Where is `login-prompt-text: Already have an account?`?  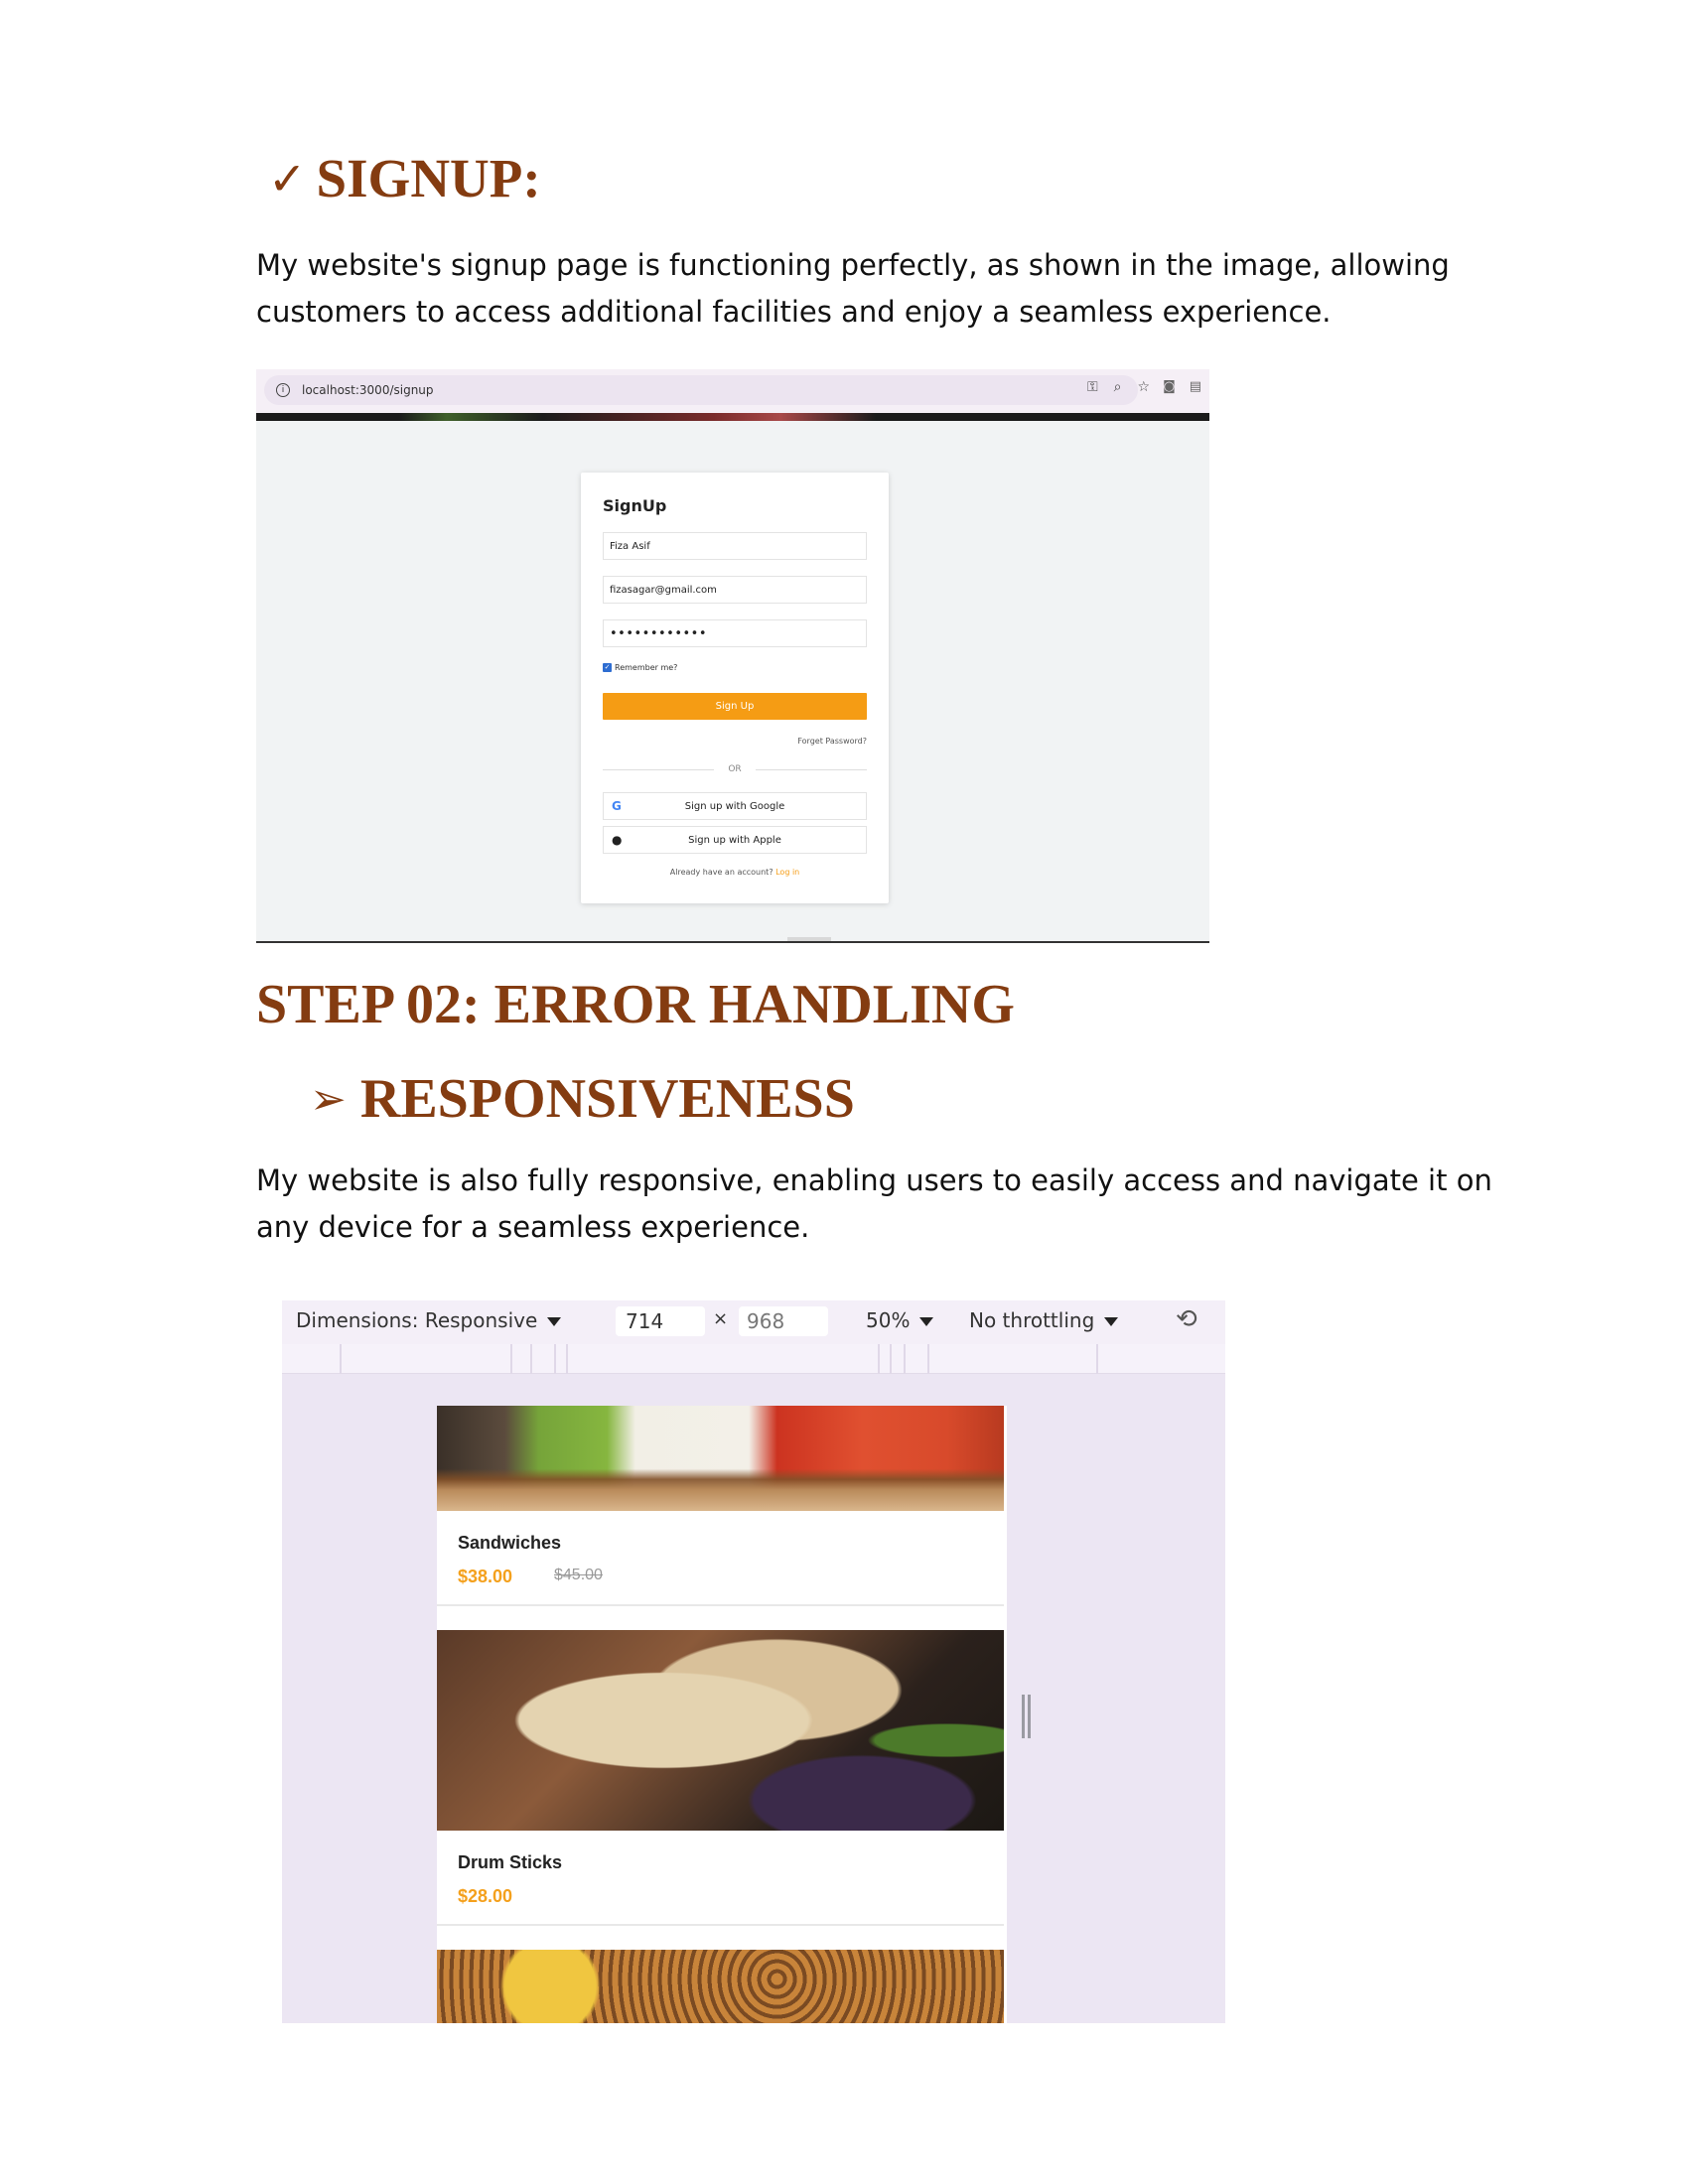
login-prompt-text: Already have an account? is located at coordinates (721, 872).